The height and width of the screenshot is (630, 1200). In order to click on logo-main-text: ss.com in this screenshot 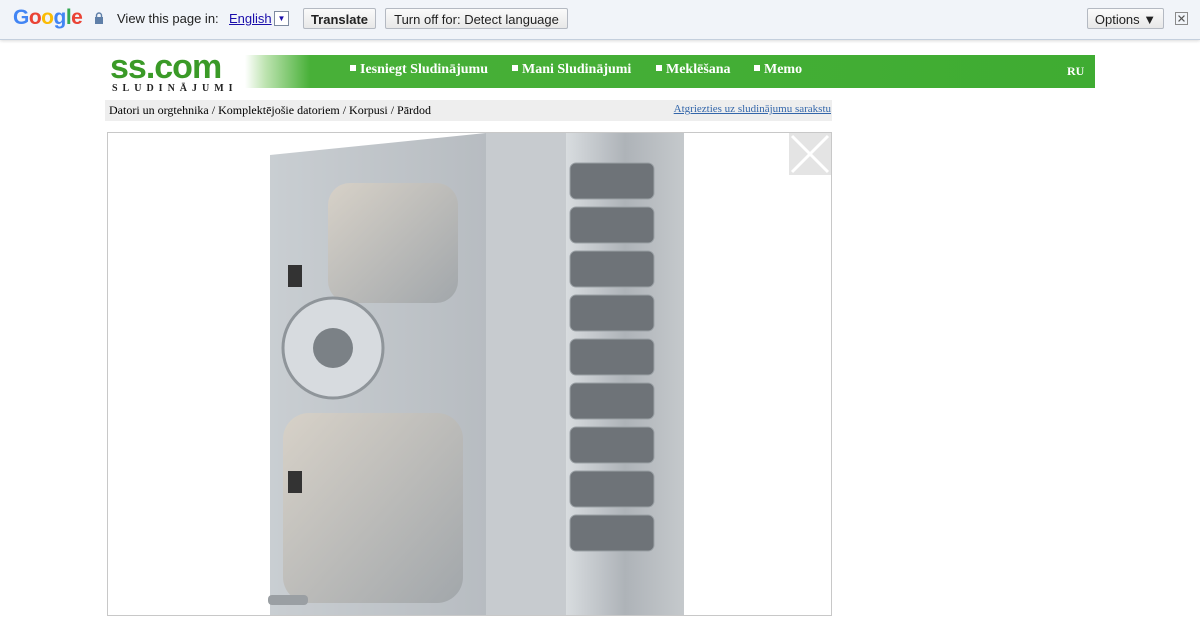, I will do `click(166, 67)`.